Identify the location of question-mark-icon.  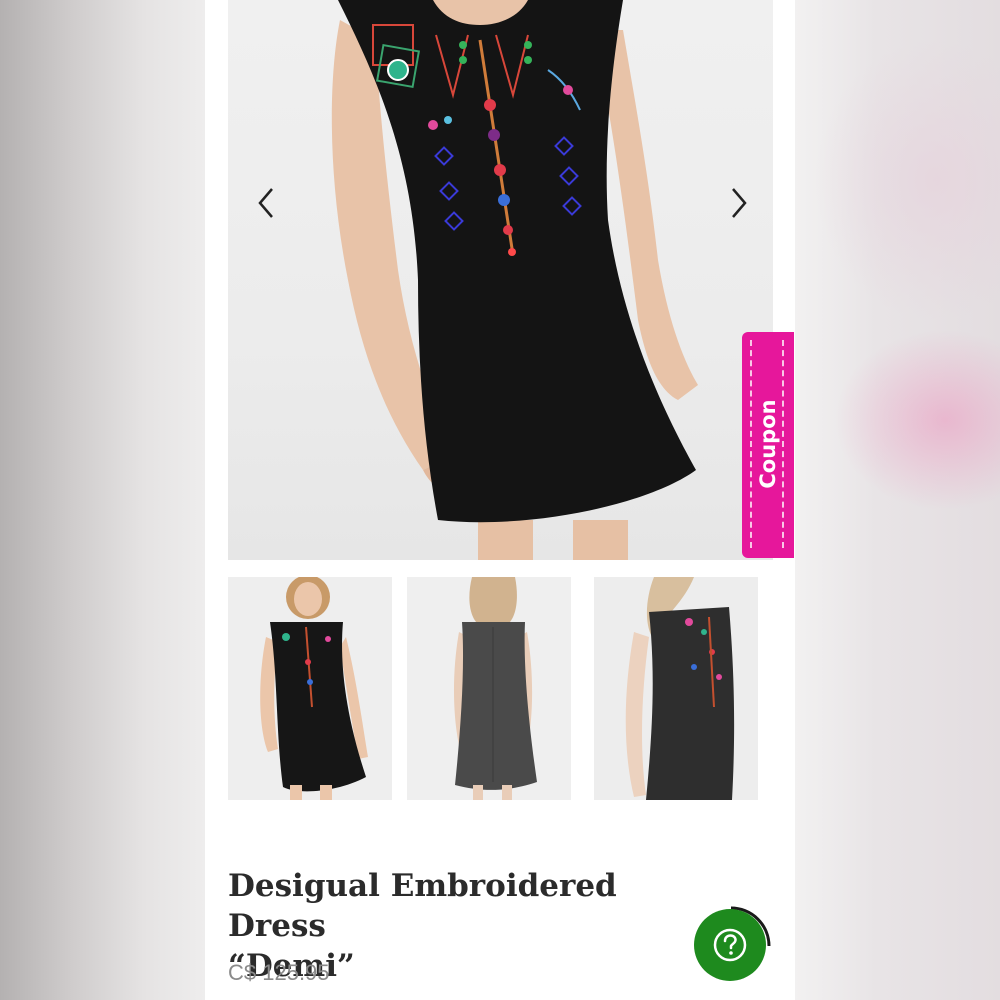
(730, 945).